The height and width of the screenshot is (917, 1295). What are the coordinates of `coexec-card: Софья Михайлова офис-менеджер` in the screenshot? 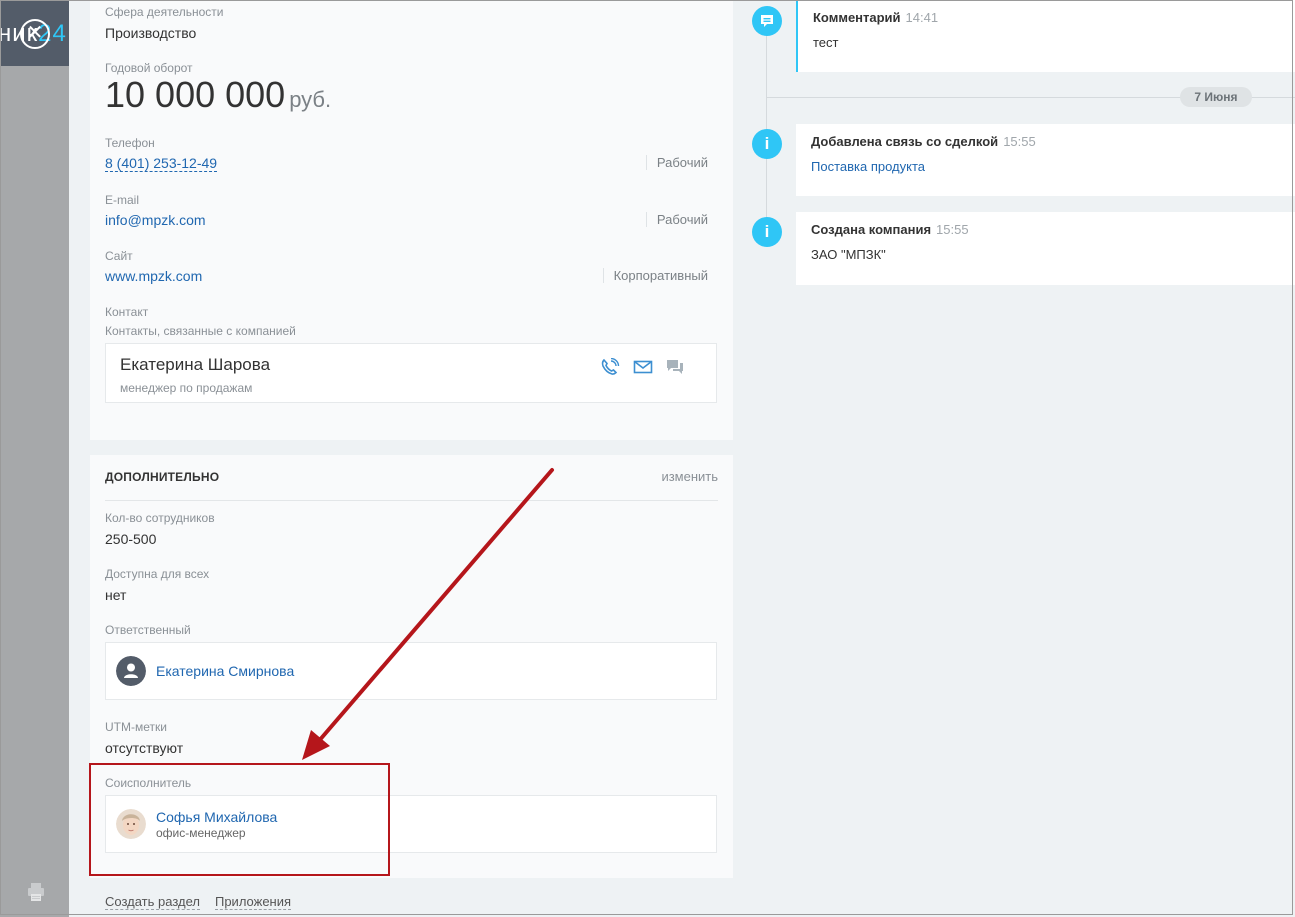 It's located at (411, 824).